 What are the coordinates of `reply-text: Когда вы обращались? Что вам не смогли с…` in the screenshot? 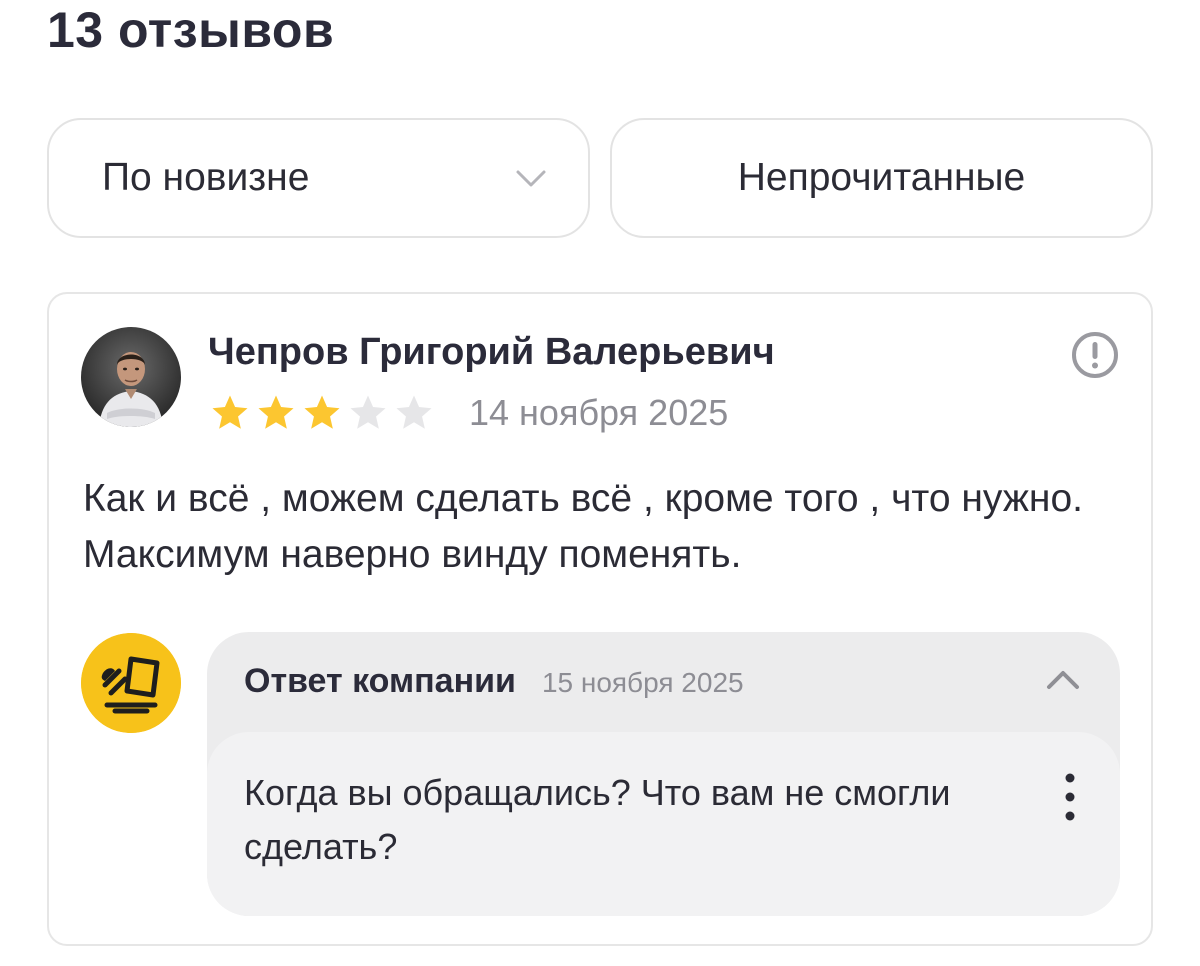 It's located at (597, 819).